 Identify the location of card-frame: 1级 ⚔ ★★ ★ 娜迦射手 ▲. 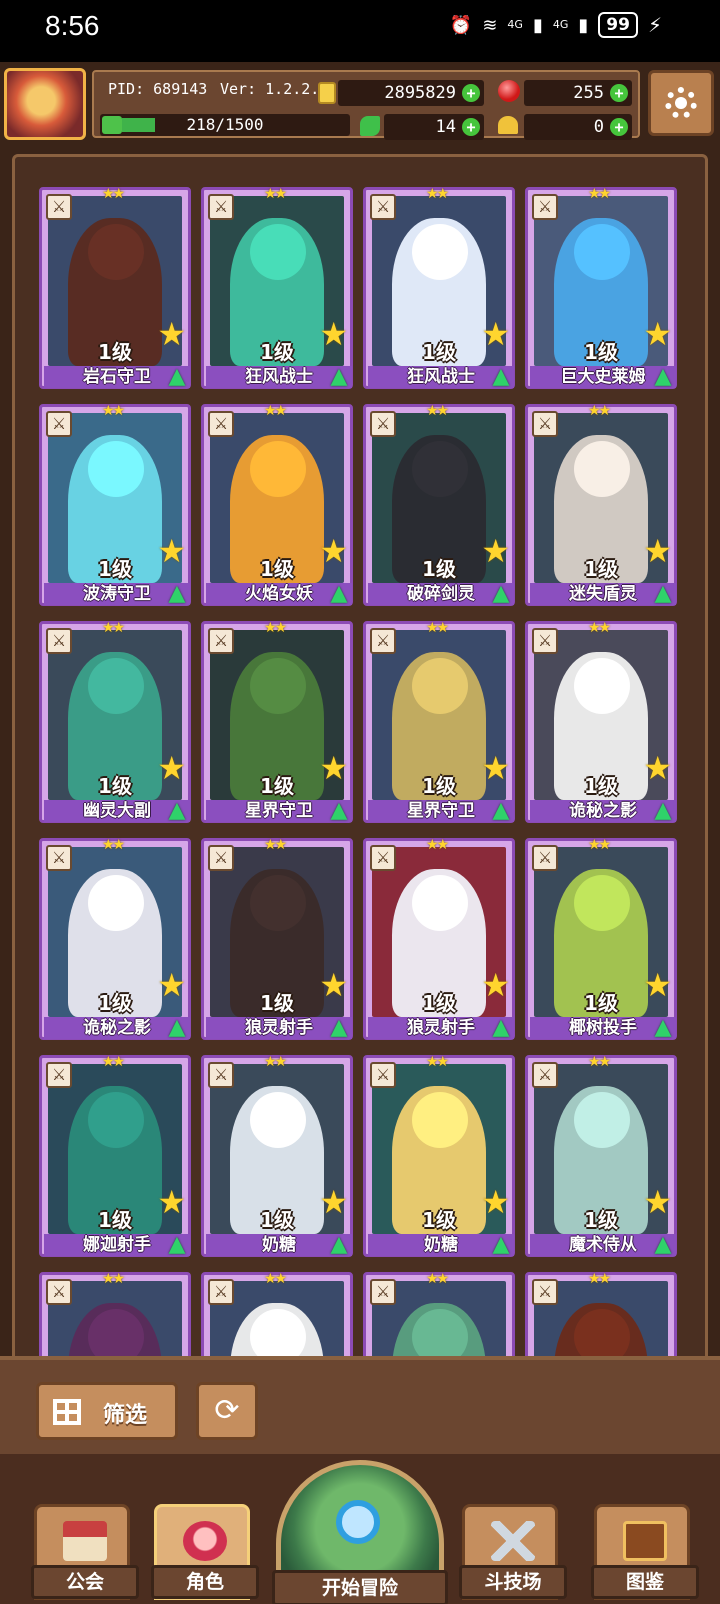
(115, 1155).